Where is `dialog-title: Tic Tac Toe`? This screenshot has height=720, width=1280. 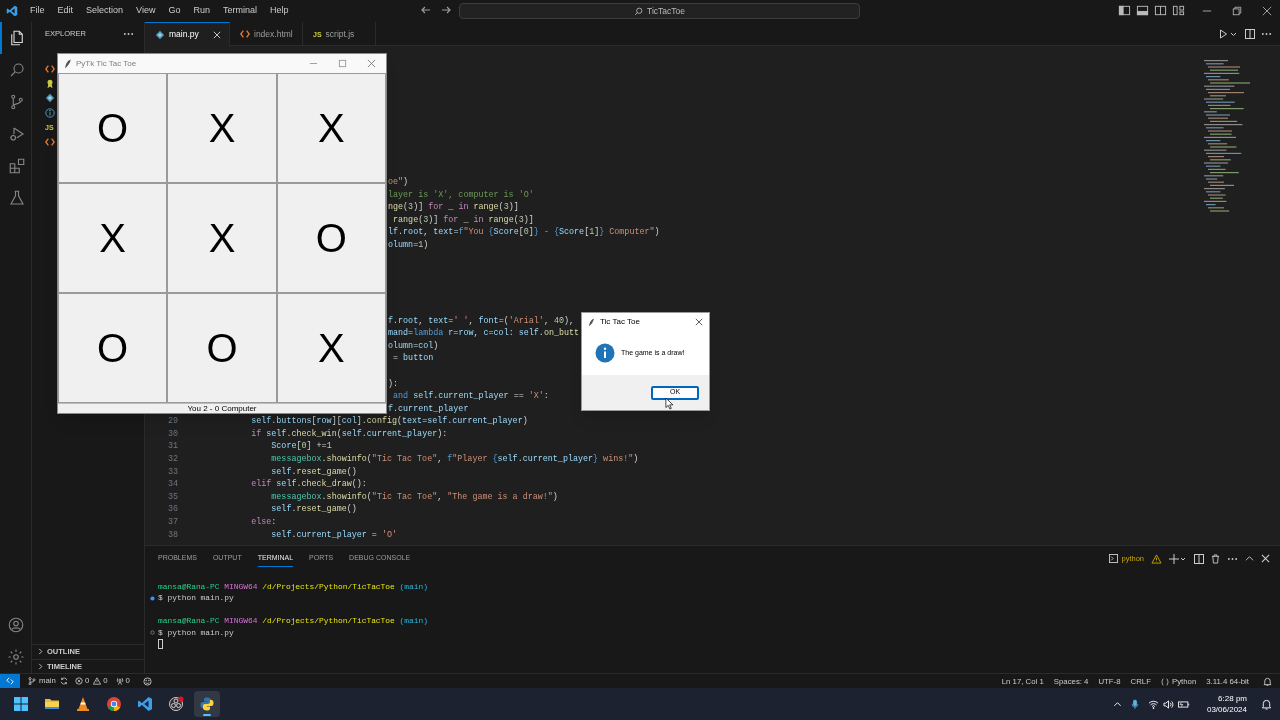
dialog-title: Tic Tac Toe is located at coordinates (620, 322).